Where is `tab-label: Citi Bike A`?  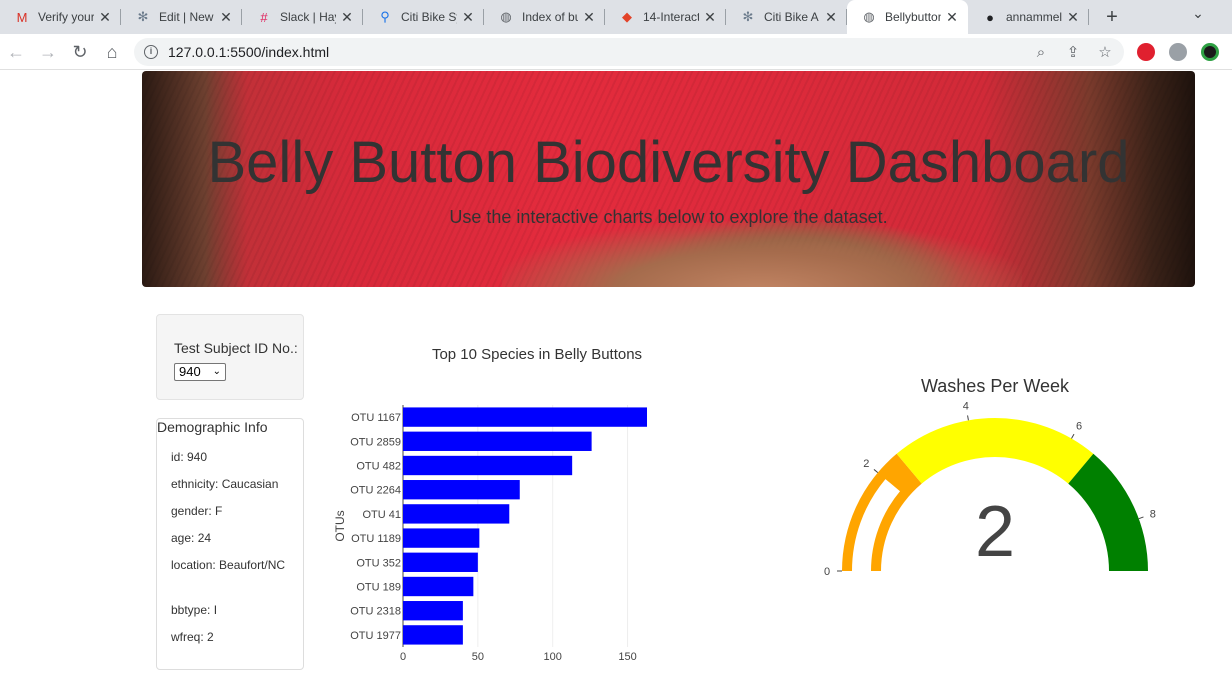
tab-label: Citi Bike A is located at coordinates (791, 17).